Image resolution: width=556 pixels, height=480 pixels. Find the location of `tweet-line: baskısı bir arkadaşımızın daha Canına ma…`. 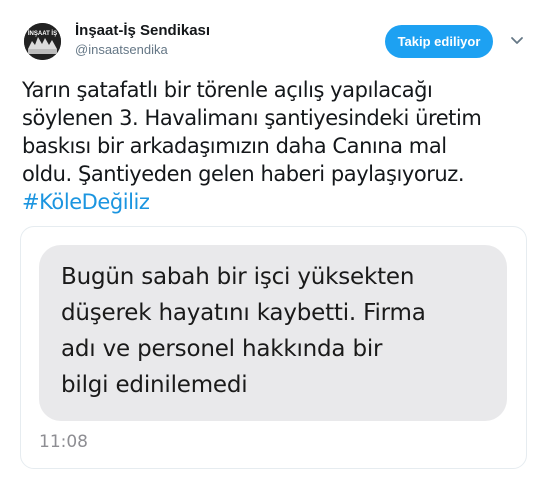

tweet-line: baskısı bir arkadaşımızın daha Canına ma… is located at coordinates (234, 146).